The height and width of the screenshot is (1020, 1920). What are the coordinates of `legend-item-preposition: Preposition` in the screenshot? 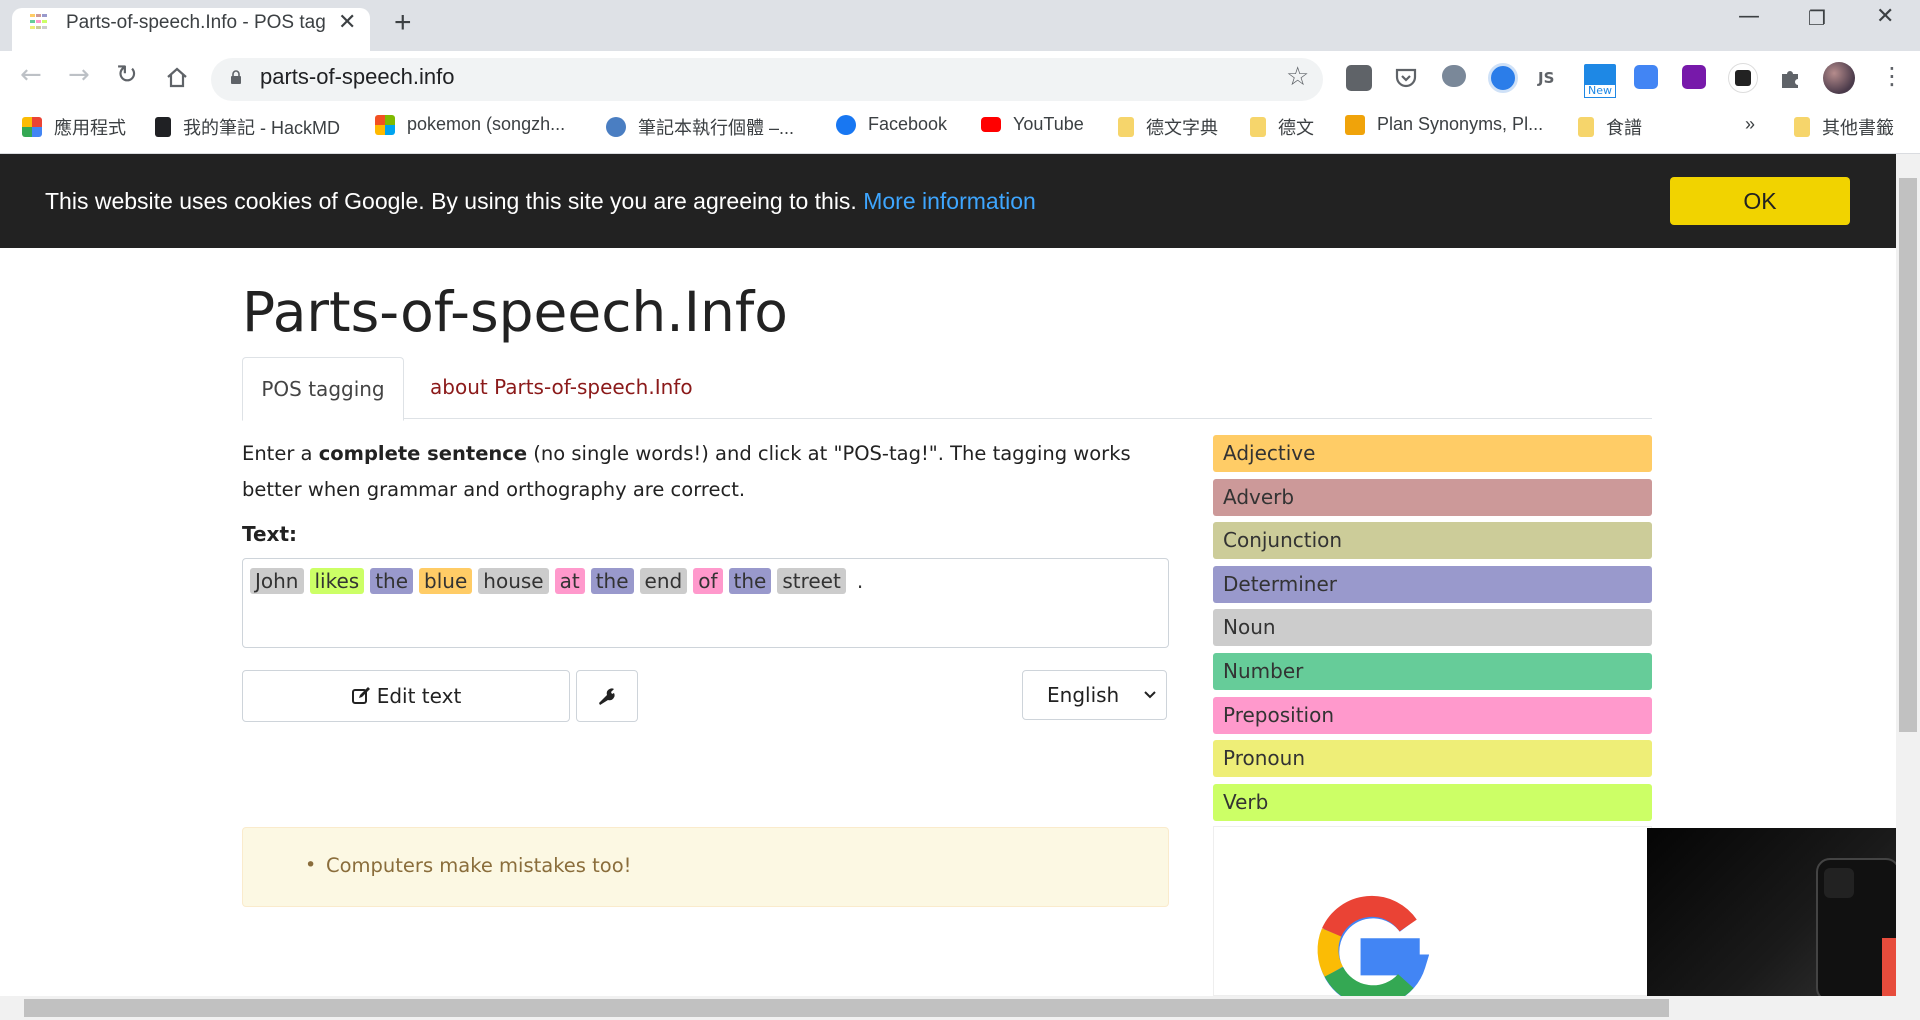 It's located at (1432, 715).